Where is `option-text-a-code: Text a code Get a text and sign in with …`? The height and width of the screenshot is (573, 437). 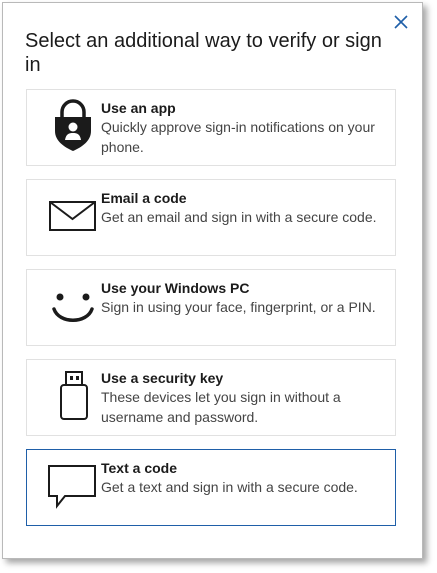
option-text-a-code: Text a code Get a text and sign in with … is located at coordinates (211, 487).